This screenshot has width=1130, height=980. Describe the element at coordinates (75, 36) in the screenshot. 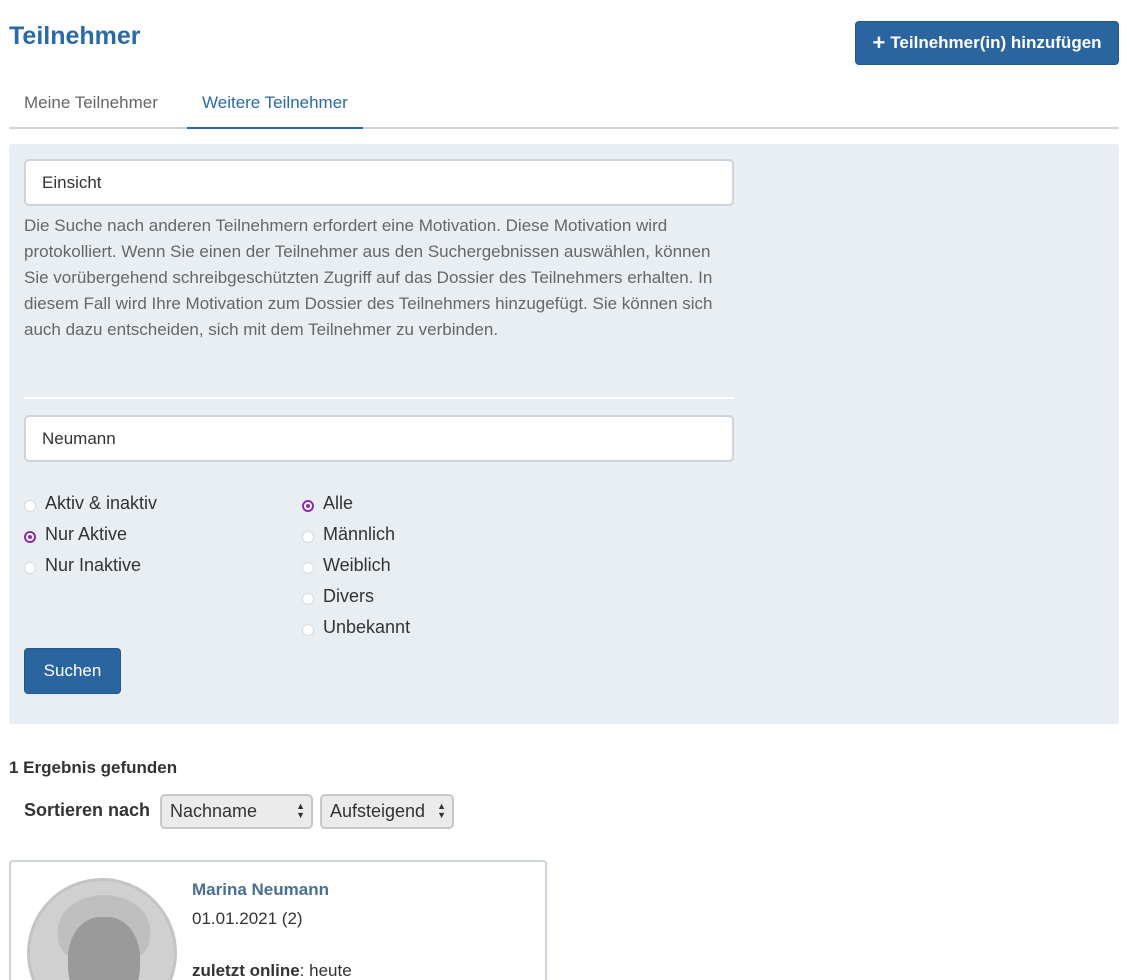

I see `page-title: Teilnehmer` at that location.